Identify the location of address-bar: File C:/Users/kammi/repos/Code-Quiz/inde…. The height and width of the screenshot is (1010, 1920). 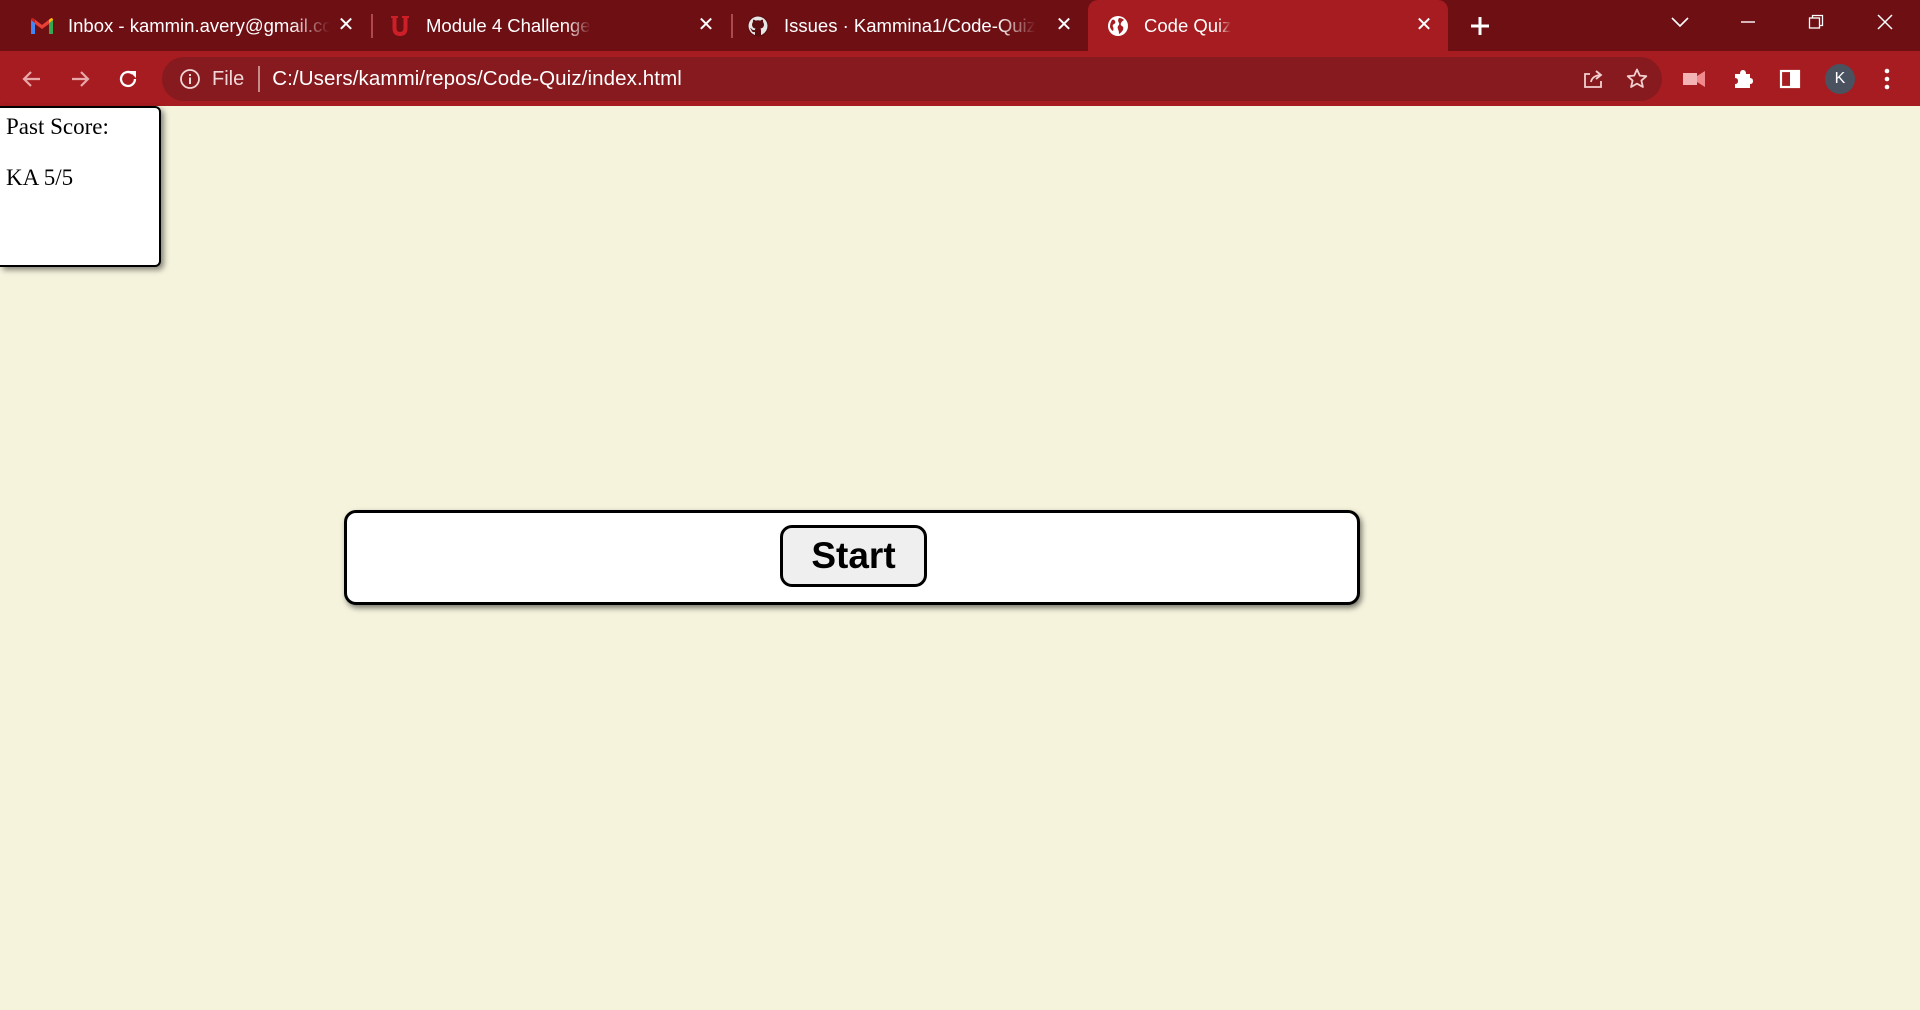
(912, 79).